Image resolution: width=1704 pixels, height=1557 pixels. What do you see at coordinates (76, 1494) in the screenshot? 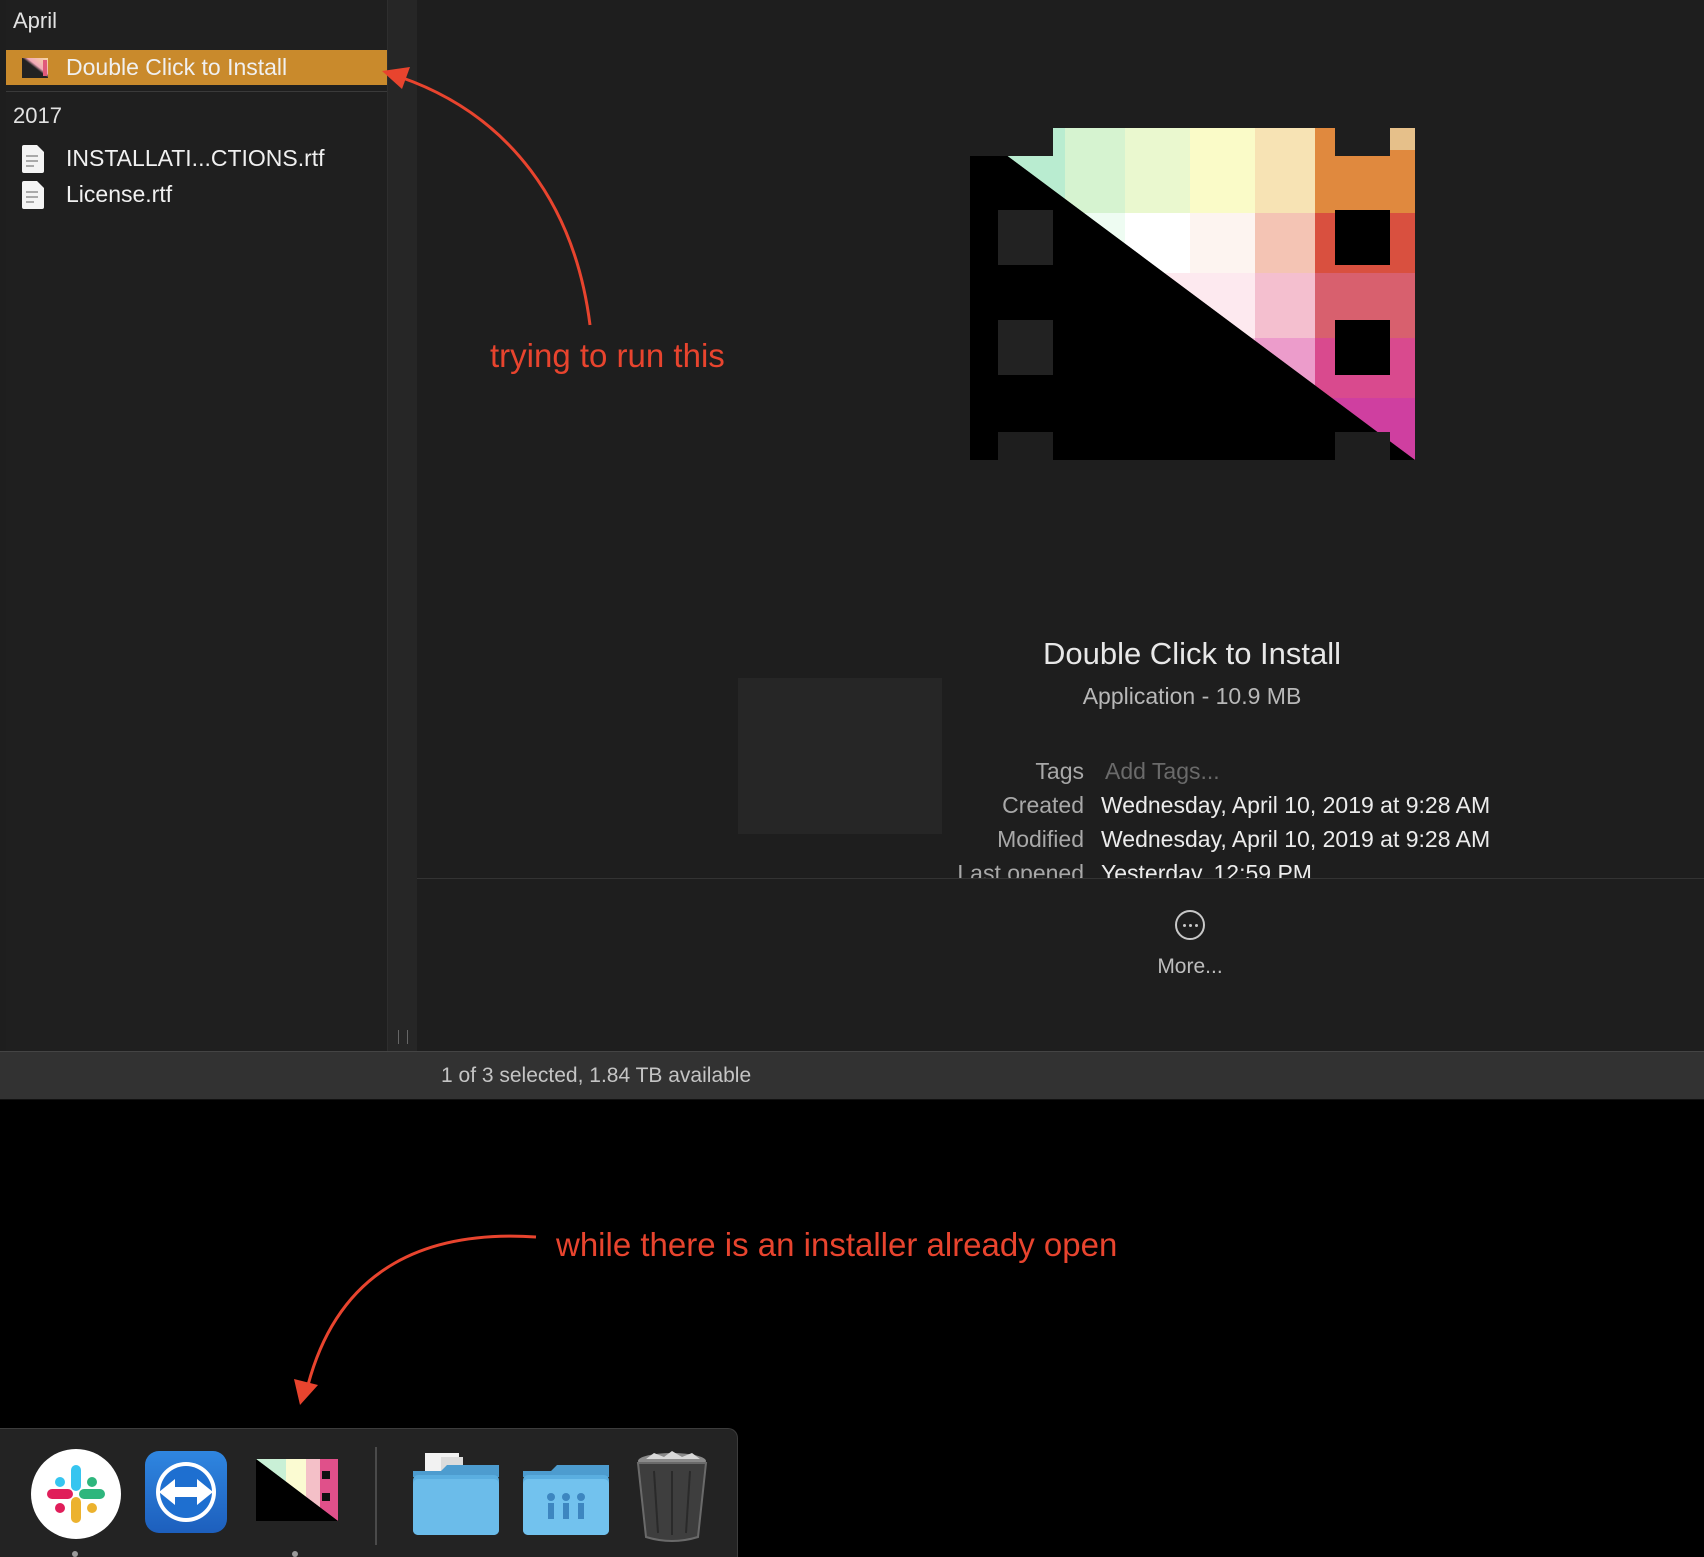
I see `slack-icon` at bounding box center [76, 1494].